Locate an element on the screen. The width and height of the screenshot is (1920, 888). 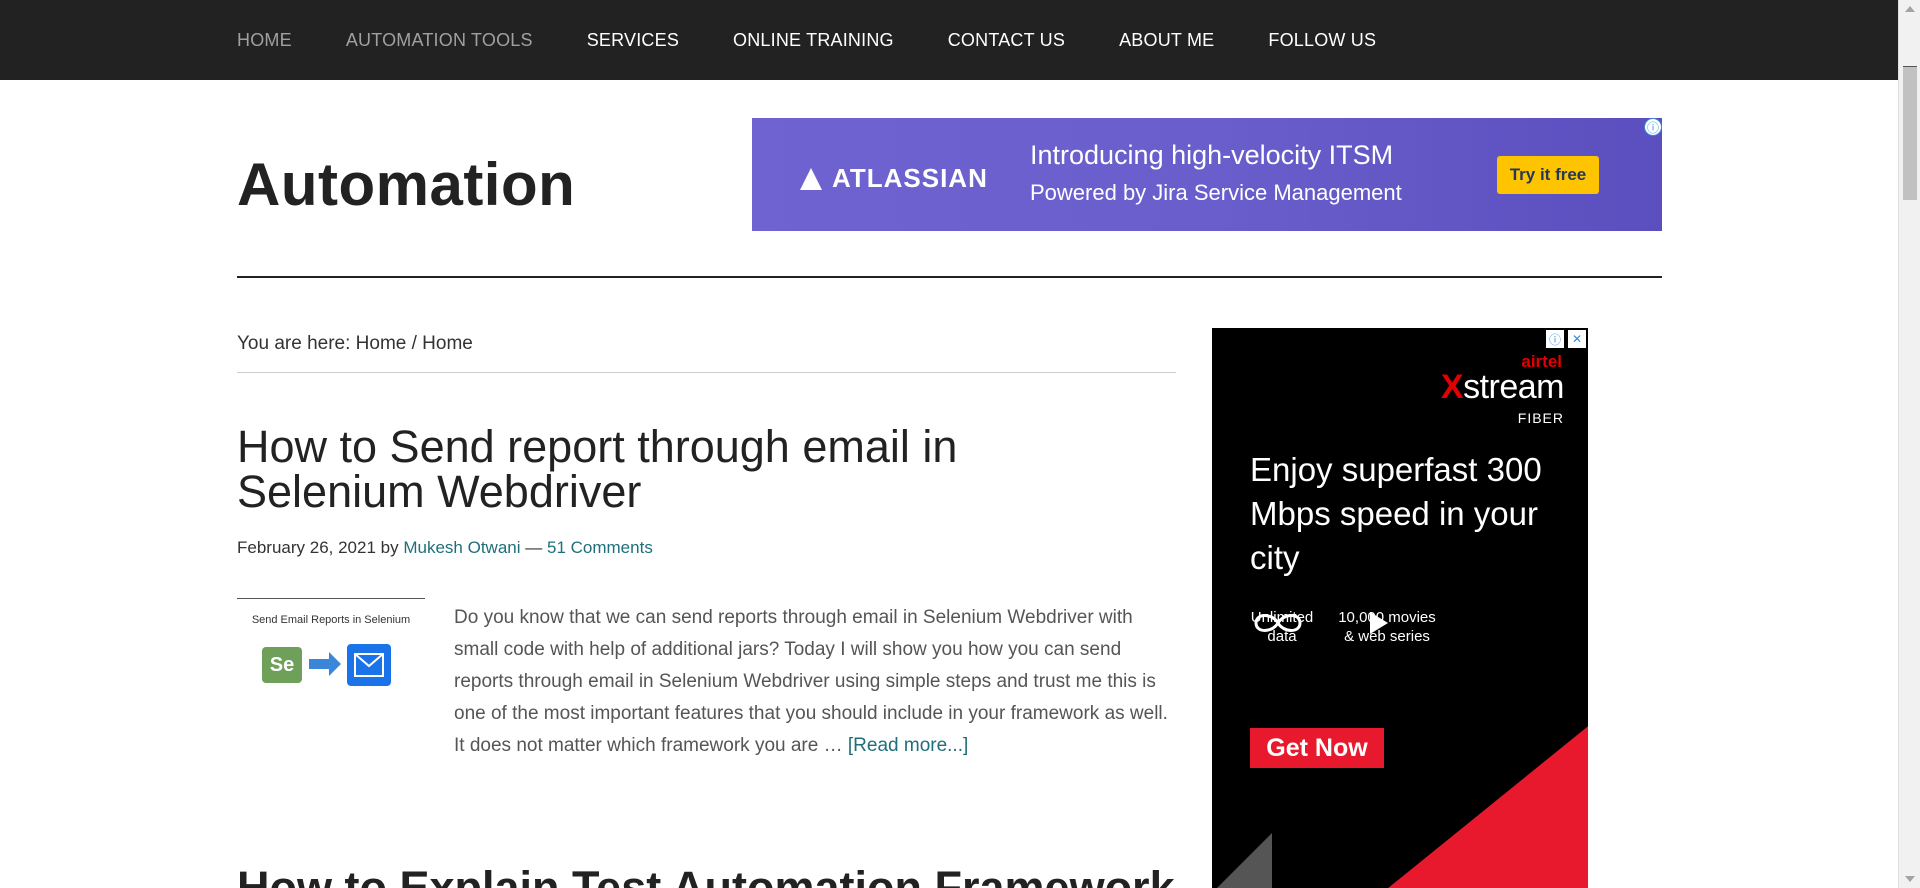
nav-item-home: HOME is located at coordinates (264, 40).